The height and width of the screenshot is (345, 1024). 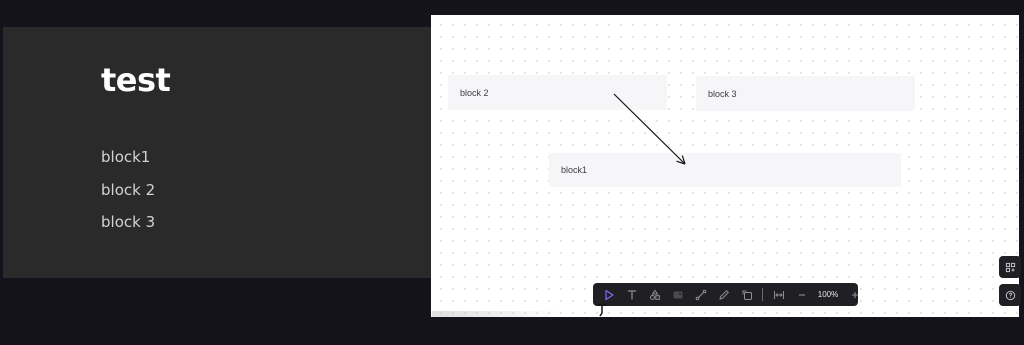 I want to click on minus-icon, so click(x=801, y=294).